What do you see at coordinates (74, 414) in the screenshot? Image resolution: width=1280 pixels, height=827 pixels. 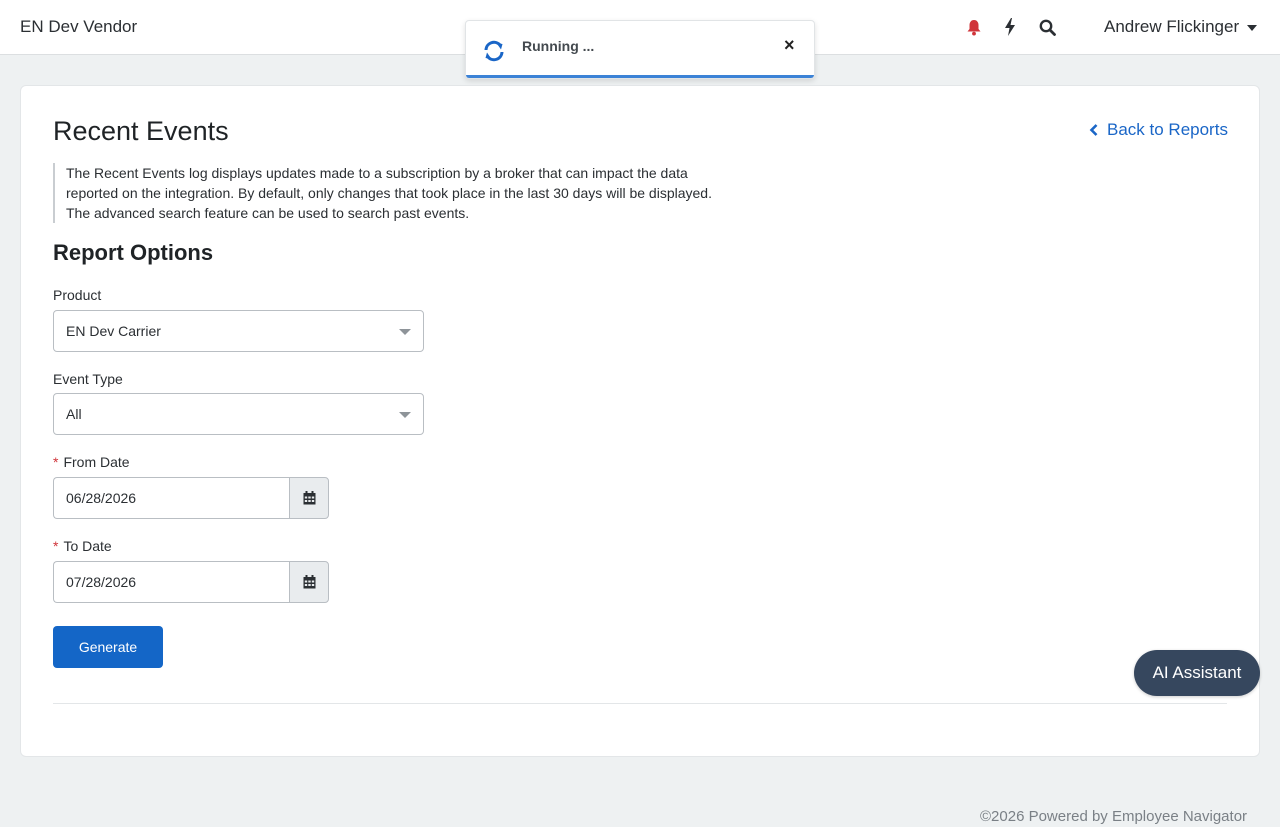 I see `event-type-selected-value: All` at bounding box center [74, 414].